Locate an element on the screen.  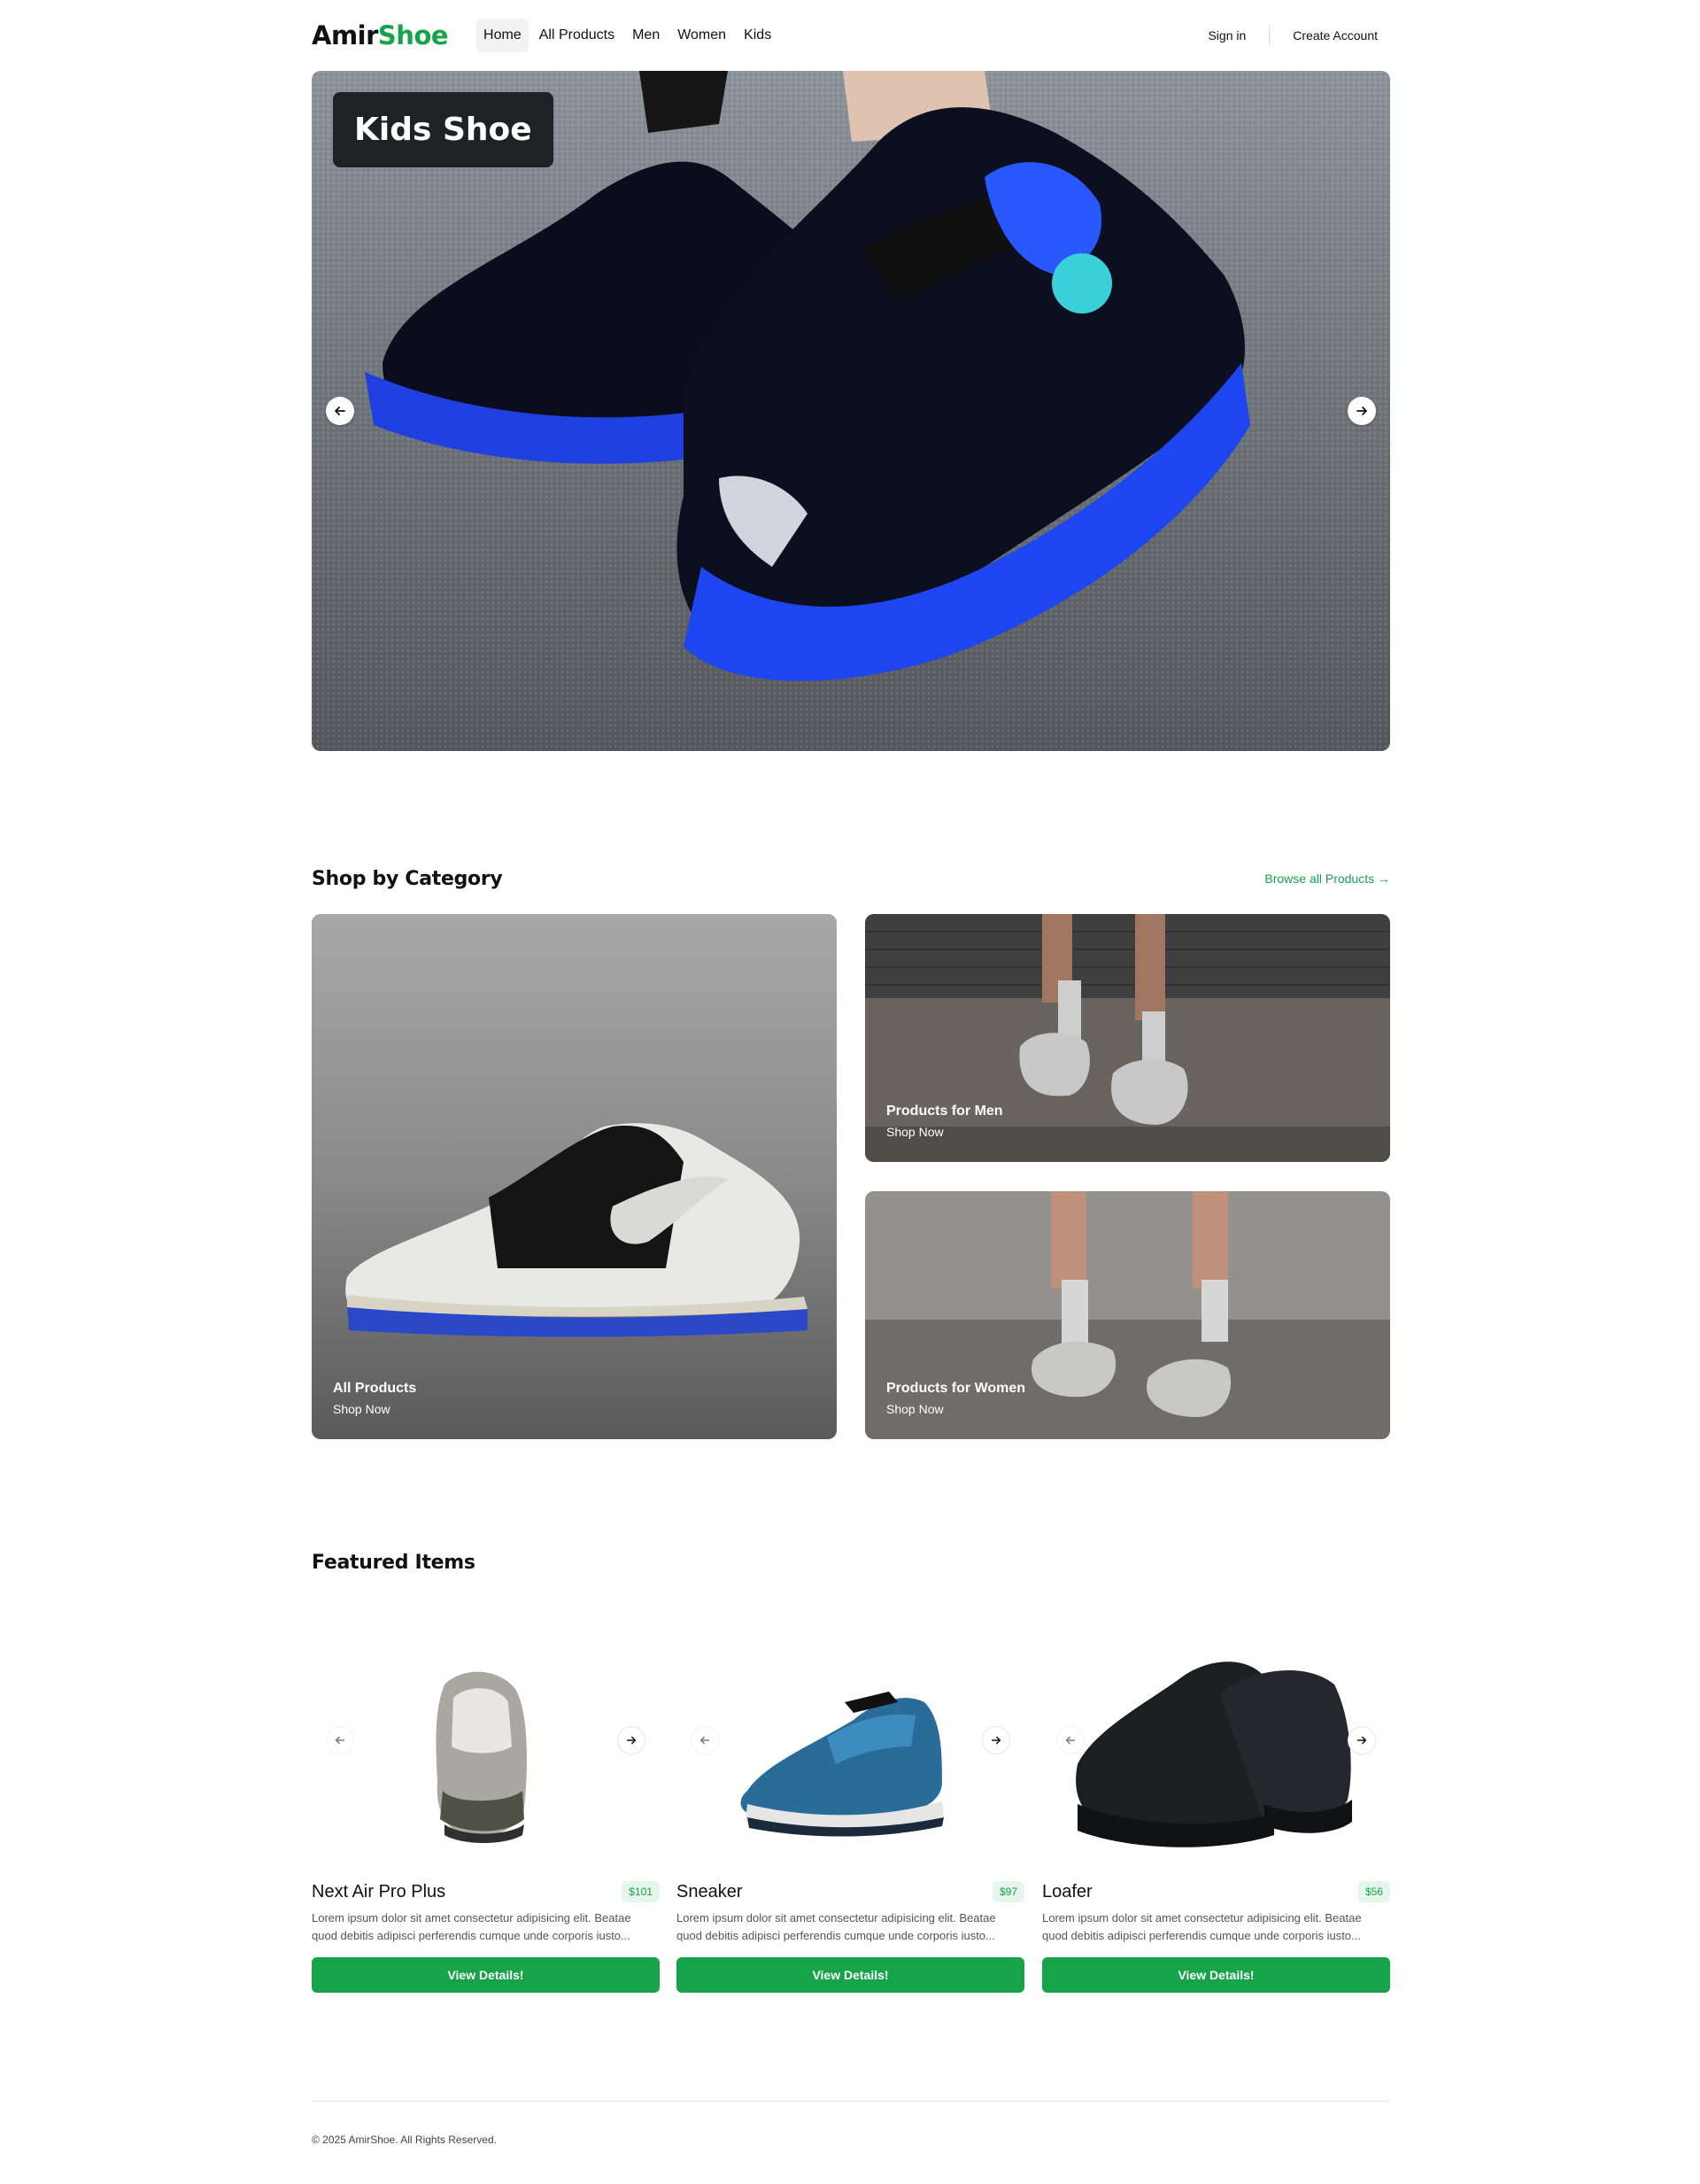
category-label: Products for Men Shop Now is located at coordinates (944, 1121).